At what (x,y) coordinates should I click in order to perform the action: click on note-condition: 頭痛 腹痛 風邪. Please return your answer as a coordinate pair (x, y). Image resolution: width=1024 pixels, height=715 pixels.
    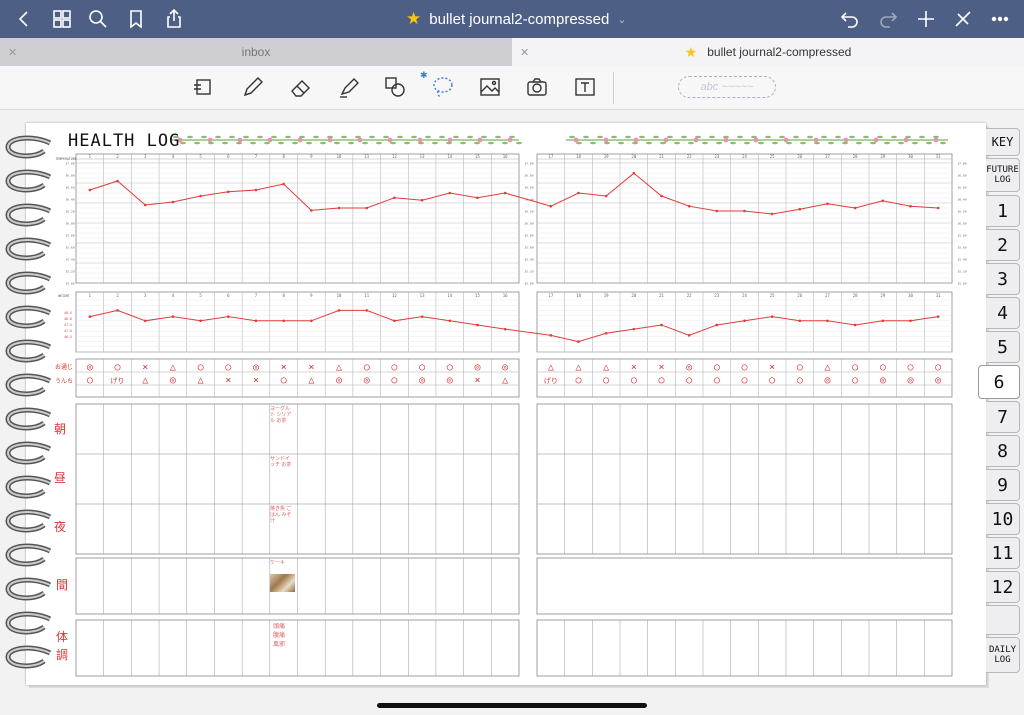
    Looking at the image, I should click on (279, 636).